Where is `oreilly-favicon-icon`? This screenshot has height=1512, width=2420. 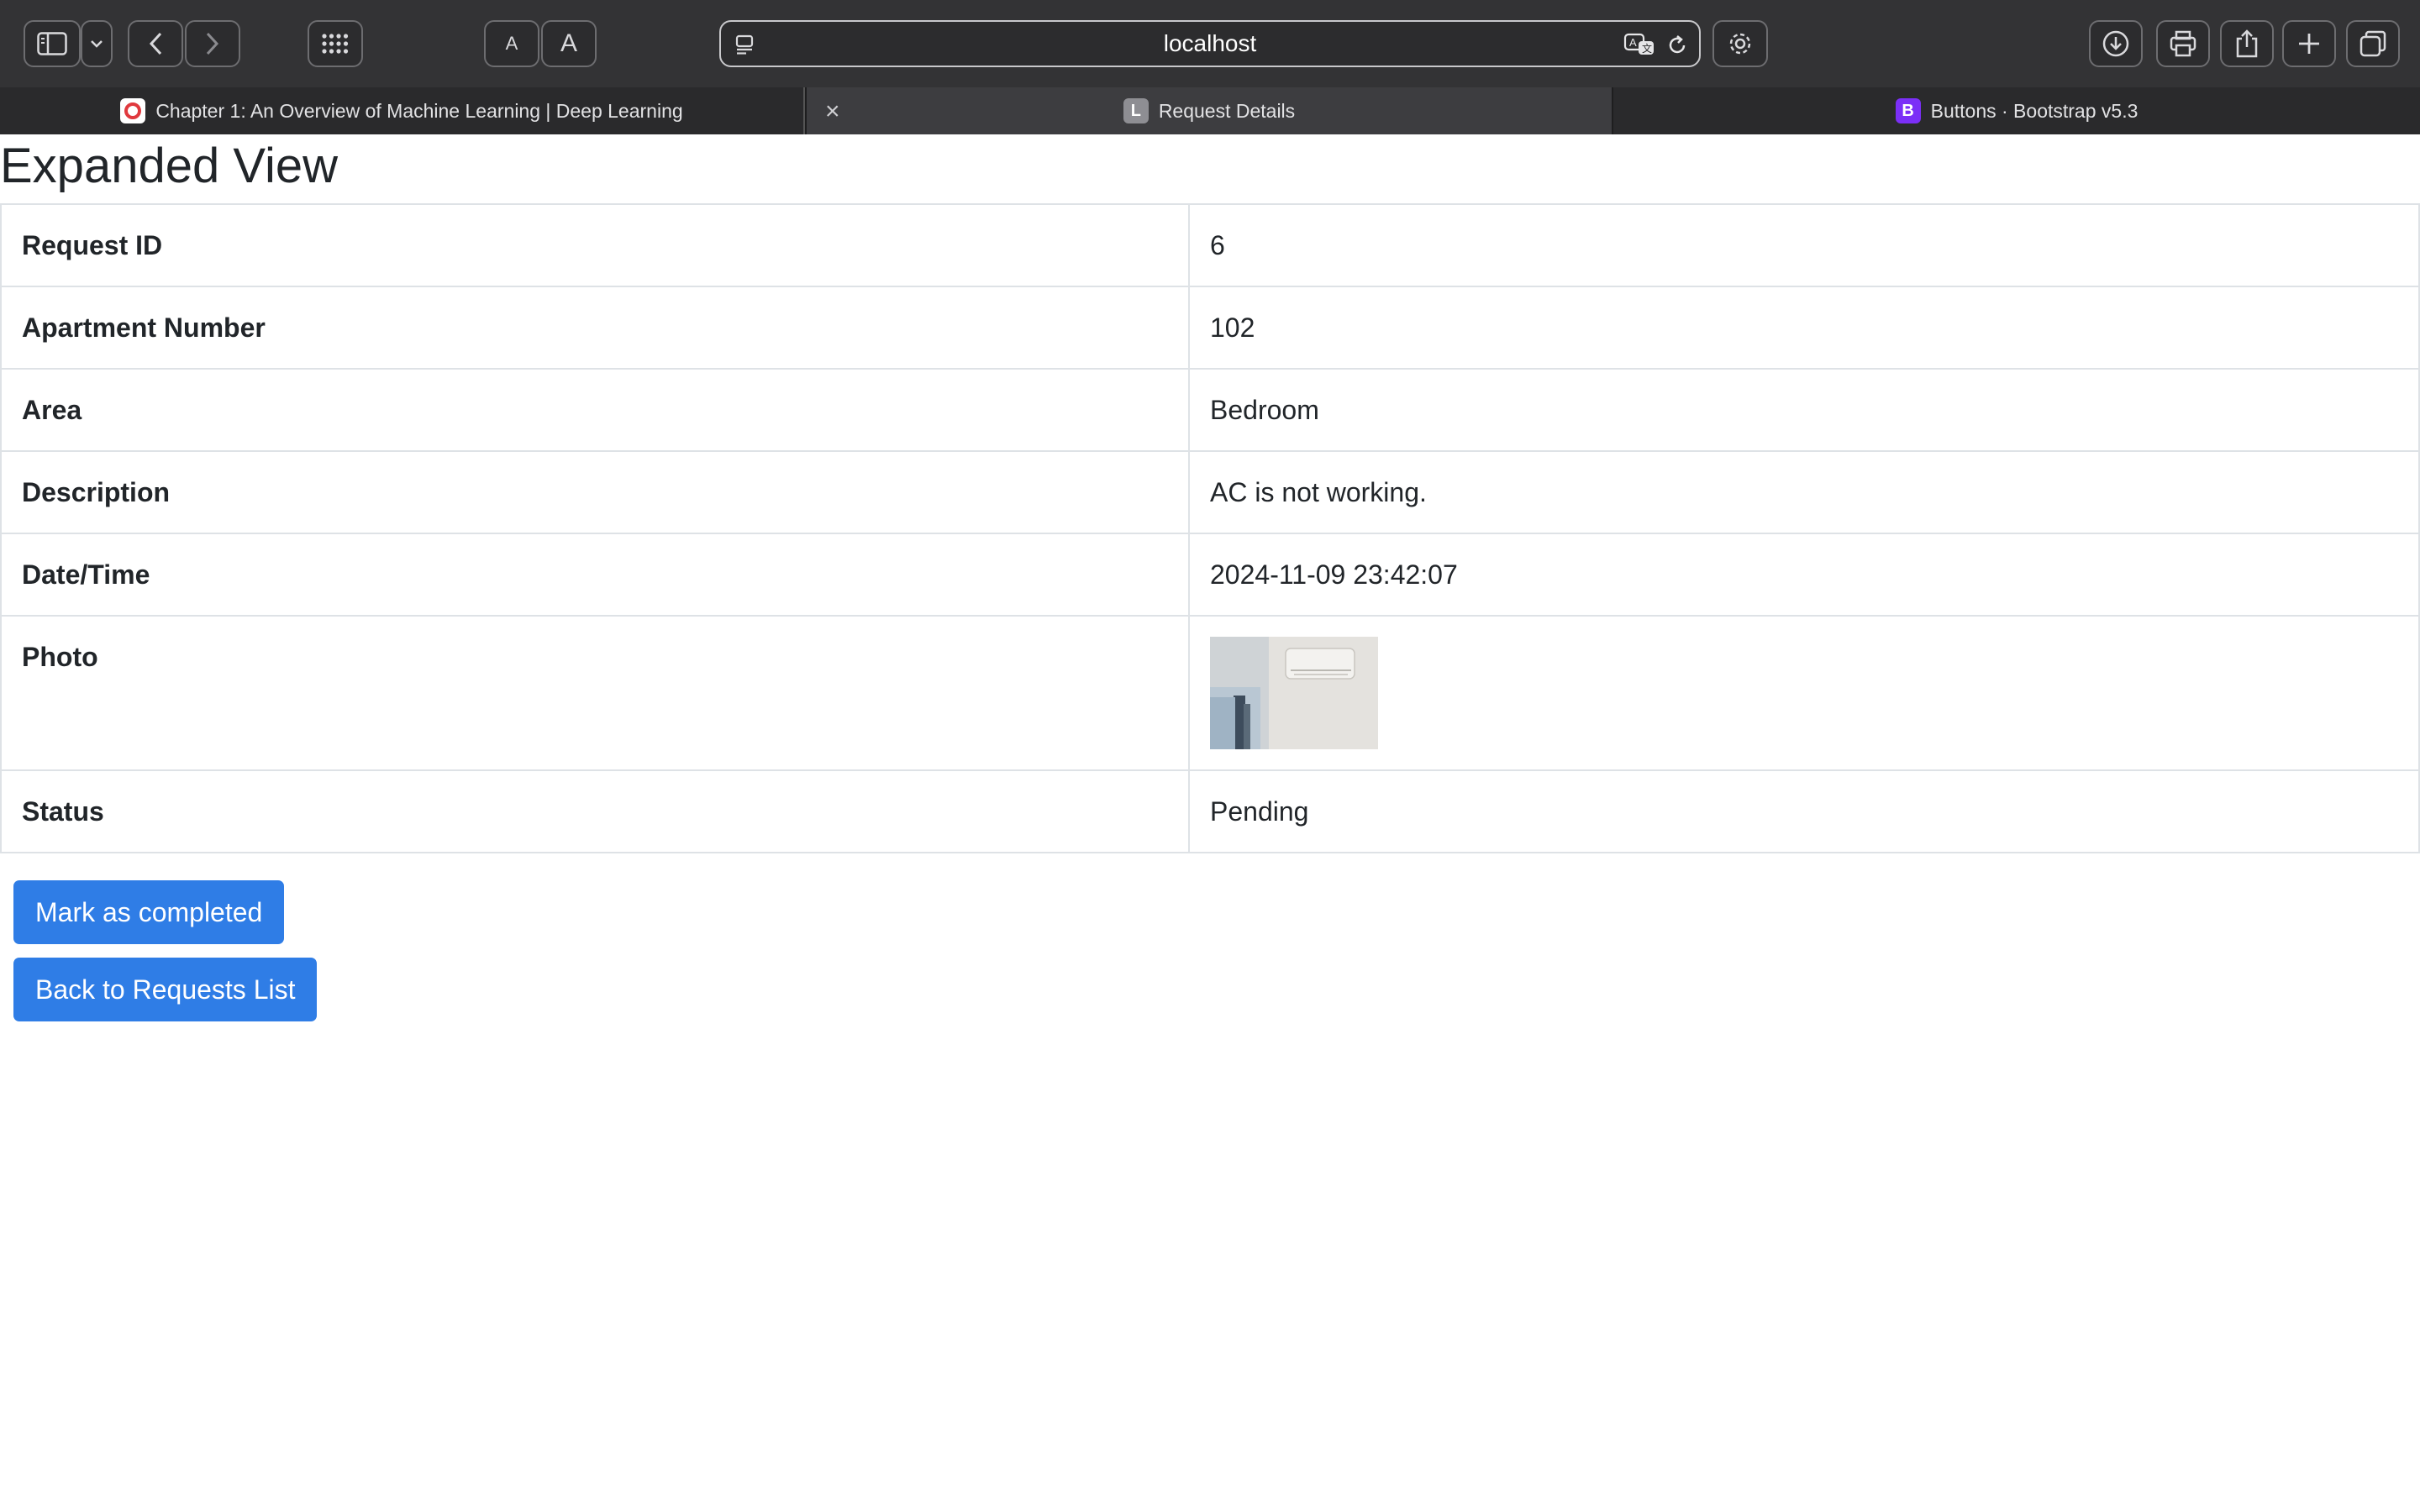
oreilly-favicon-icon is located at coordinates (133, 110).